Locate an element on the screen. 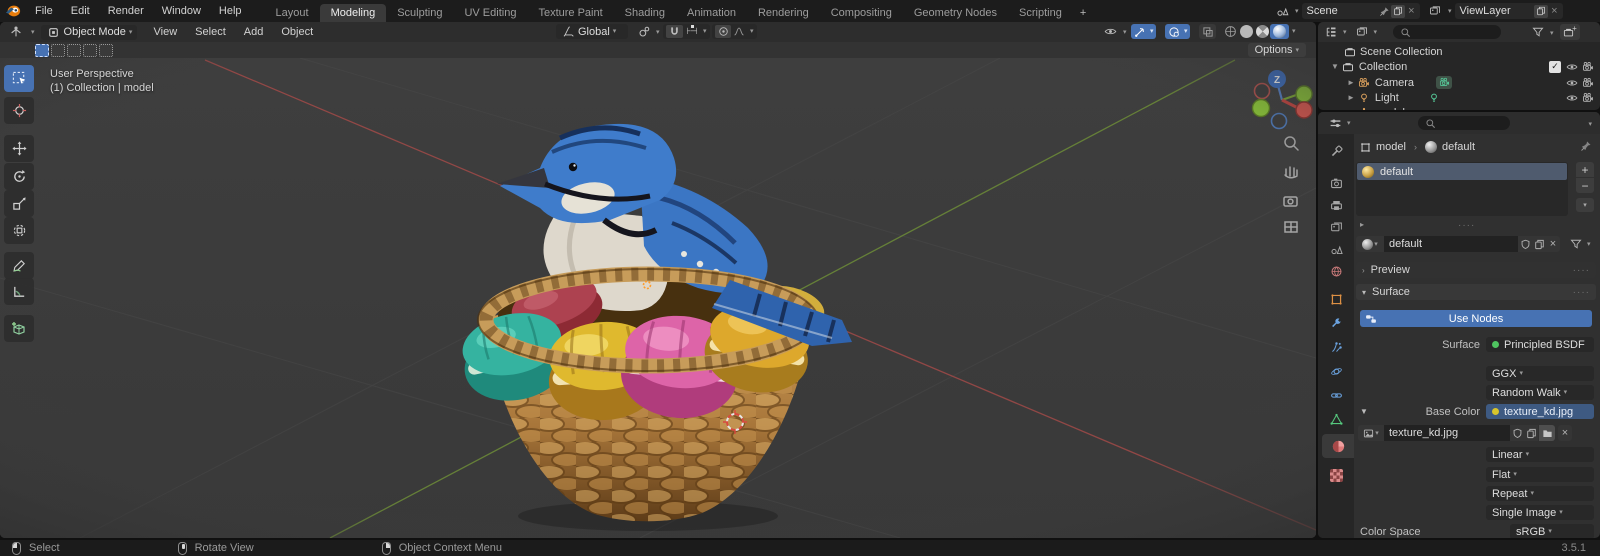 Image resolution: width=1600 pixels, height=556 pixels. viewlayer-icon is located at coordinates (1435, 11).